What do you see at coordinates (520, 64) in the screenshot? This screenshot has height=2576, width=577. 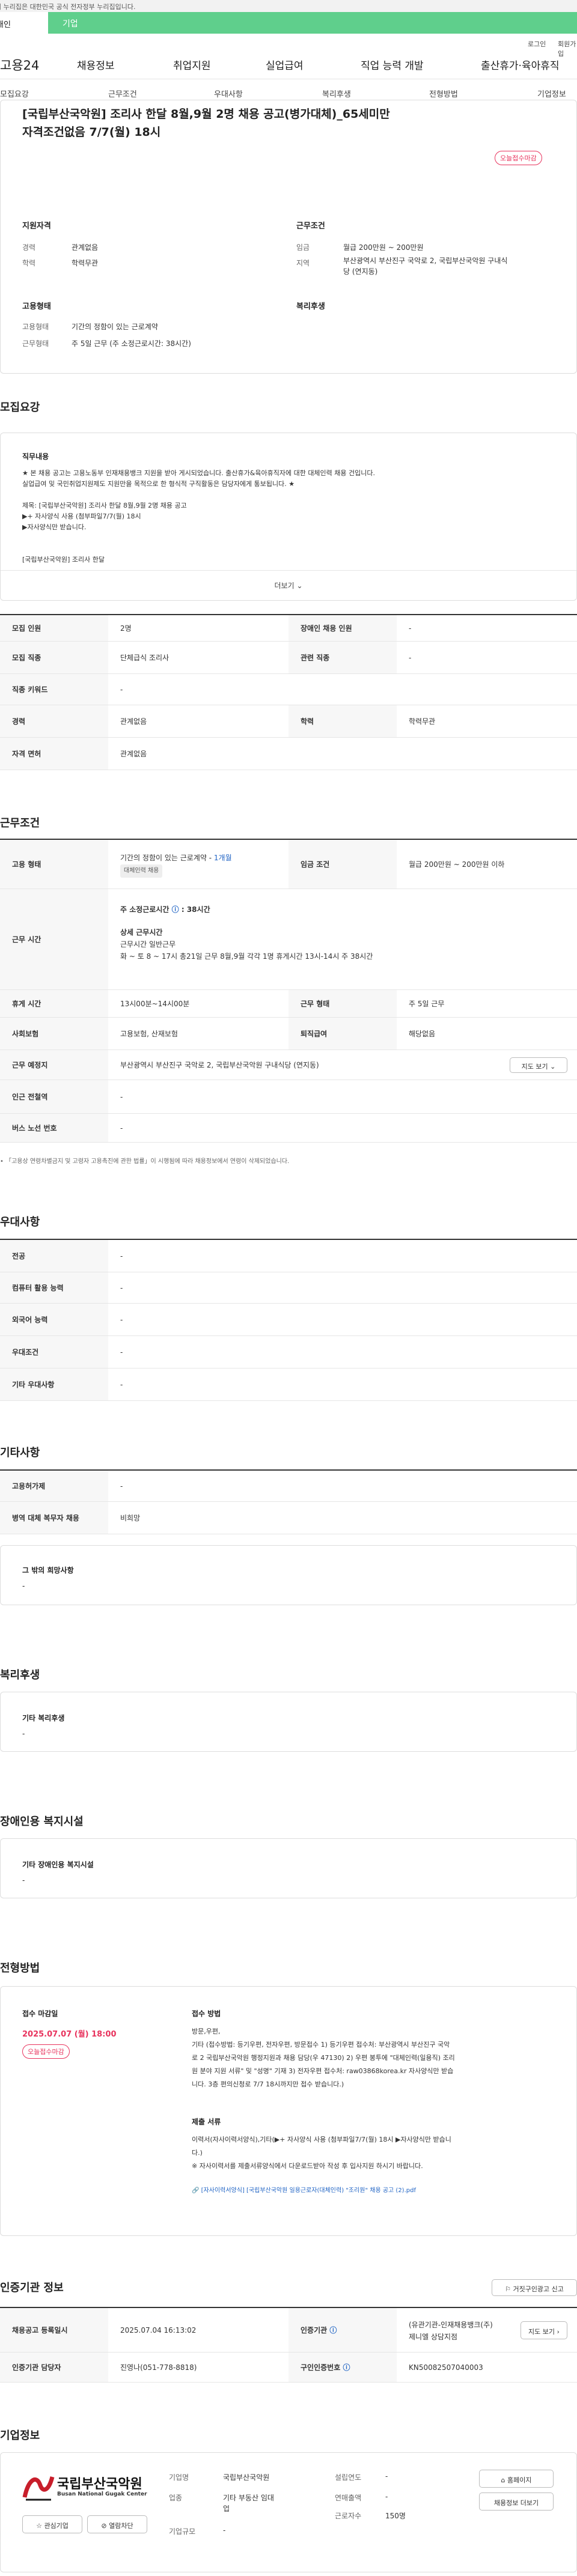 I see `nav-maternity-leave: 출산휴가·육아휴직` at bounding box center [520, 64].